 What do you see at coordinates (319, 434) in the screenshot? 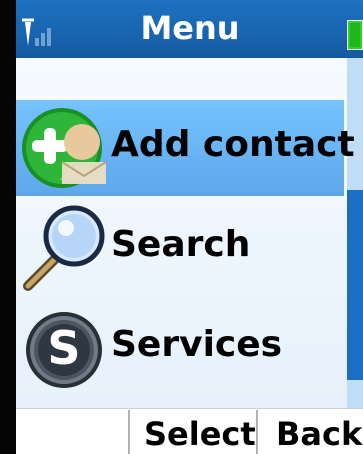
I see `back-button: Back` at bounding box center [319, 434].